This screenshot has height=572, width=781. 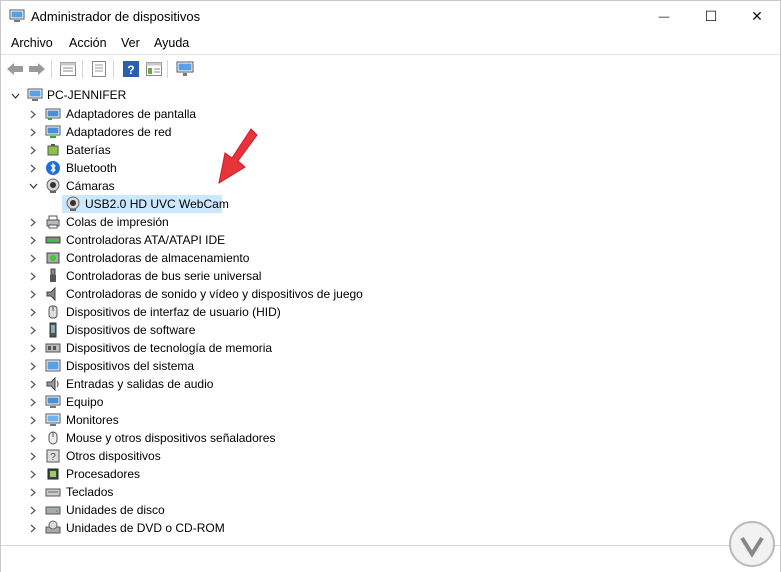 What do you see at coordinates (53, 168) in the screenshot?
I see `bluetooth-icon` at bounding box center [53, 168].